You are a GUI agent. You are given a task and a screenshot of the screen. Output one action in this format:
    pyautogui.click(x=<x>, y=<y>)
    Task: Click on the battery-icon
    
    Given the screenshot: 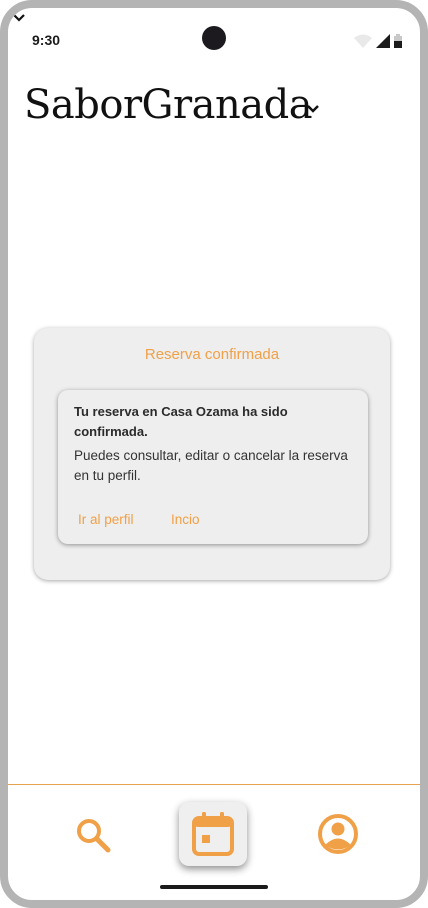 What is the action you would take?
    pyautogui.click(x=398, y=41)
    